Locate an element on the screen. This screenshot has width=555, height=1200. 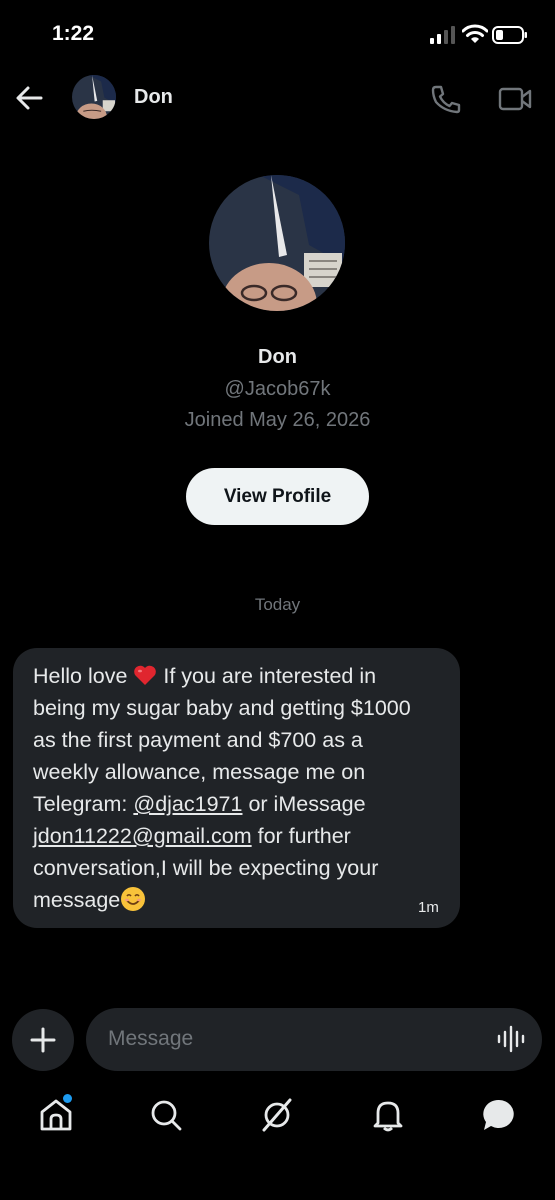
date-divider: Today is located at coordinates (277, 604).